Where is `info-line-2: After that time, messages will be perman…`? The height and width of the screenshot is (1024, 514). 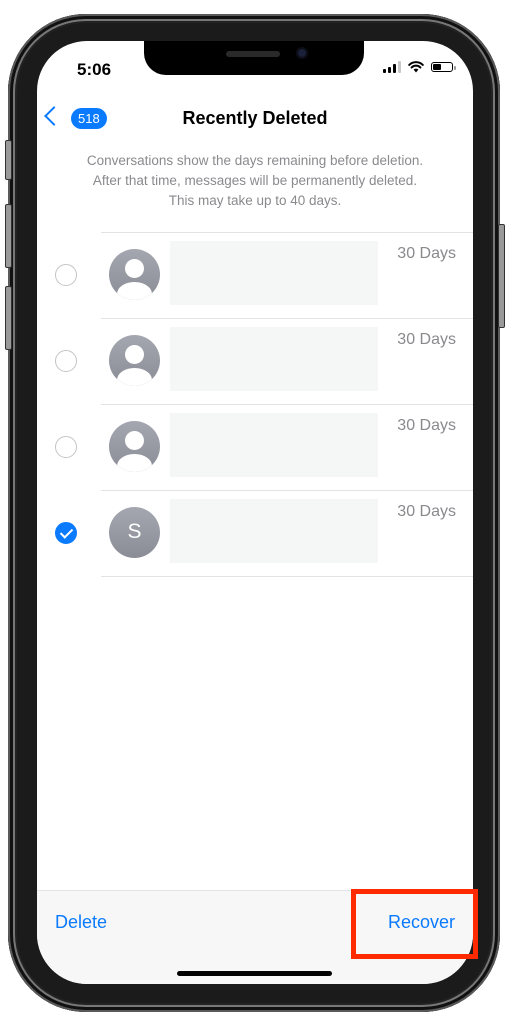 info-line-2: After that time, messages will be perman… is located at coordinates (255, 180).